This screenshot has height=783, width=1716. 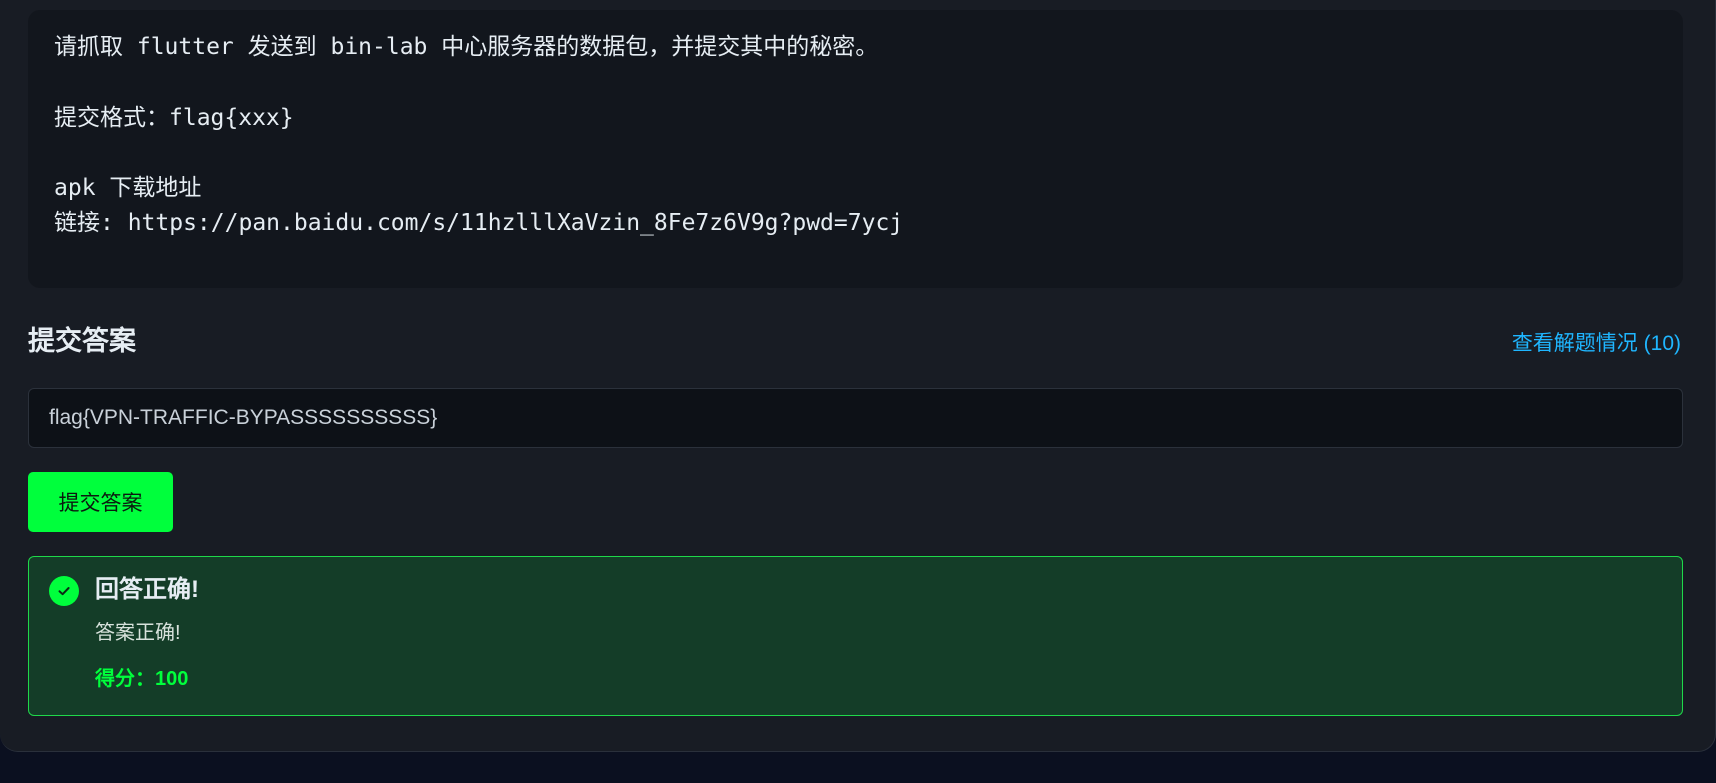 What do you see at coordinates (138, 633) in the screenshot?
I see `result-message: 答案正确!` at bounding box center [138, 633].